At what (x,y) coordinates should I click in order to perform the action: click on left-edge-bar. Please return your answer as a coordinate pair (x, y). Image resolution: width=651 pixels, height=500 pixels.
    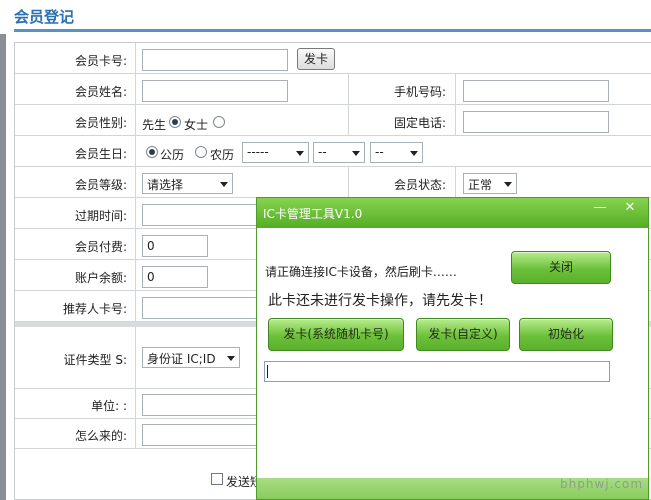
    Looking at the image, I should click on (3, 267).